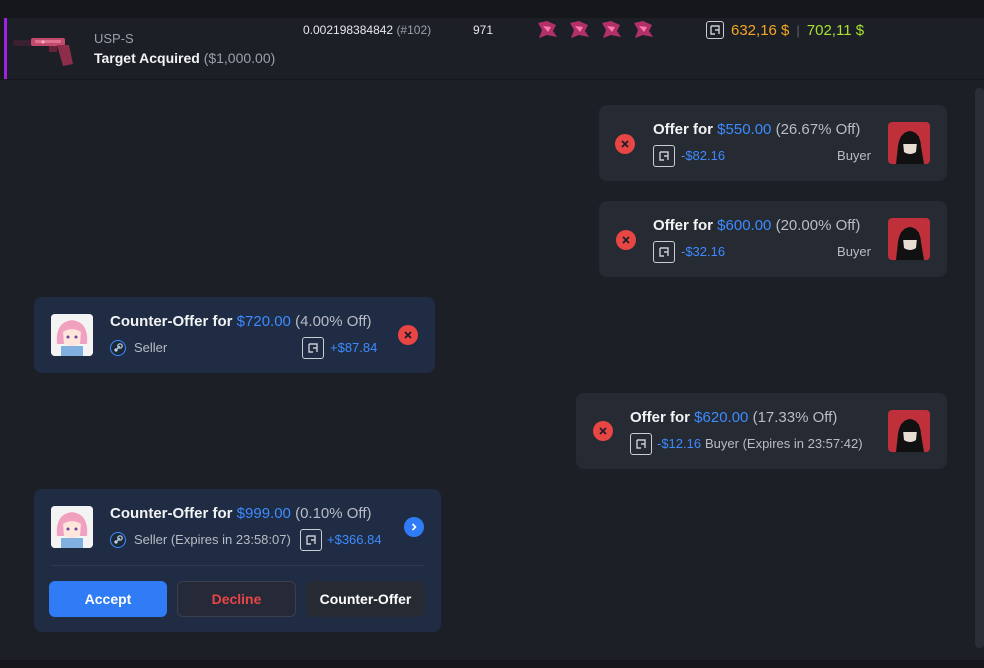  Describe the element at coordinates (354, 539) in the screenshot. I see `price-difference: +$366.84` at that location.